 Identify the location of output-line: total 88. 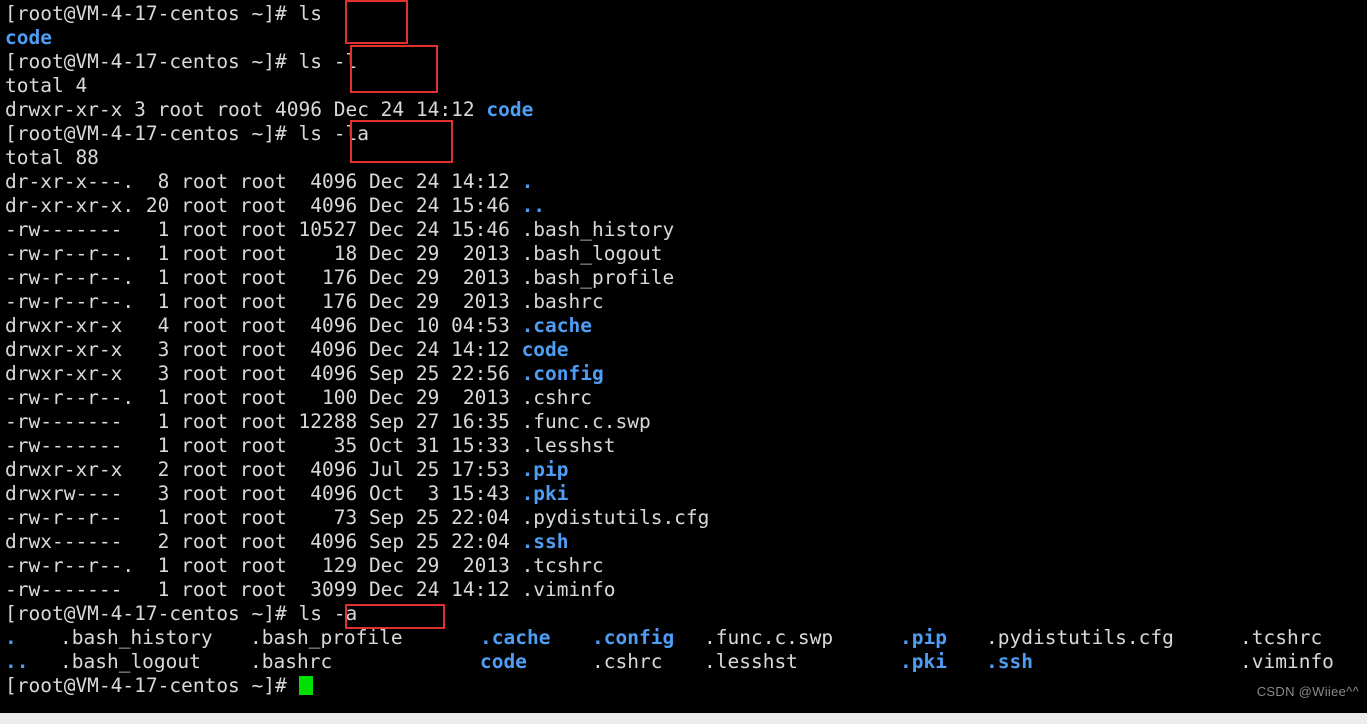
(357, 158).